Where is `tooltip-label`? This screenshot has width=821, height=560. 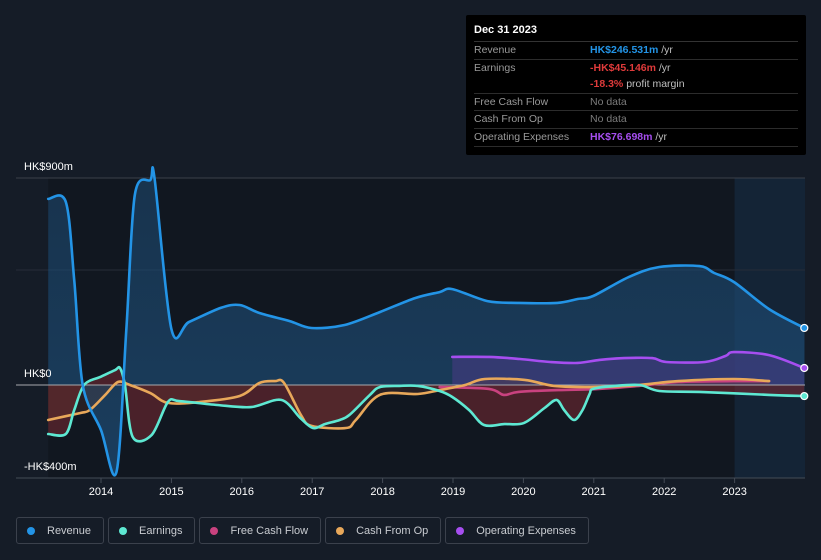 tooltip-label is located at coordinates (532, 84).